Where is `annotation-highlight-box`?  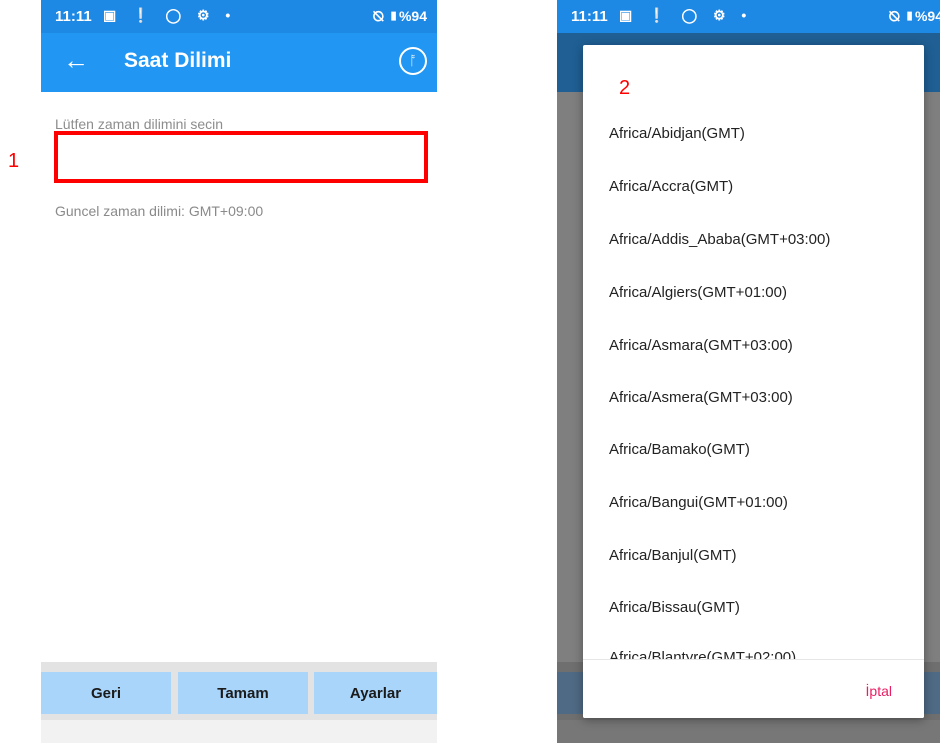
annotation-highlight-box is located at coordinates (241, 157).